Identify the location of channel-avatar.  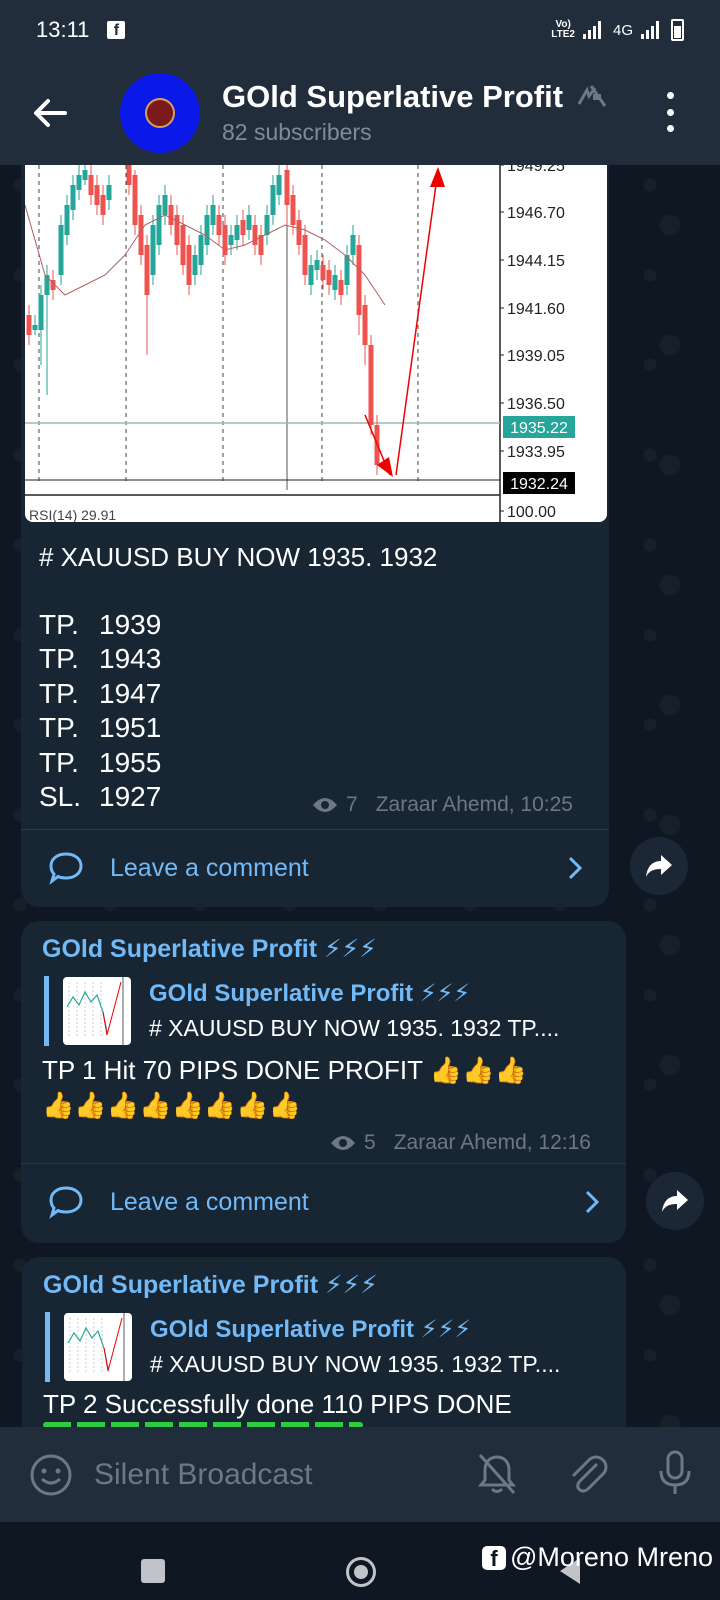
(160, 112).